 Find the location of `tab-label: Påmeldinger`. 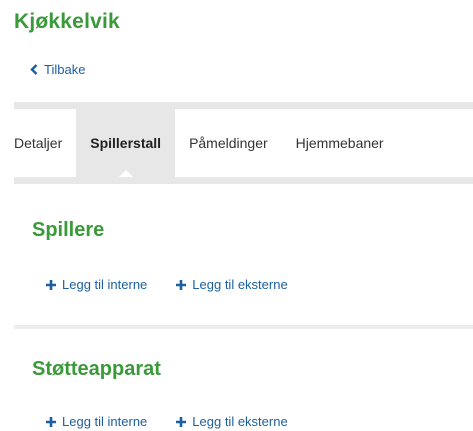

tab-label: Påmeldinger is located at coordinates (228, 143).